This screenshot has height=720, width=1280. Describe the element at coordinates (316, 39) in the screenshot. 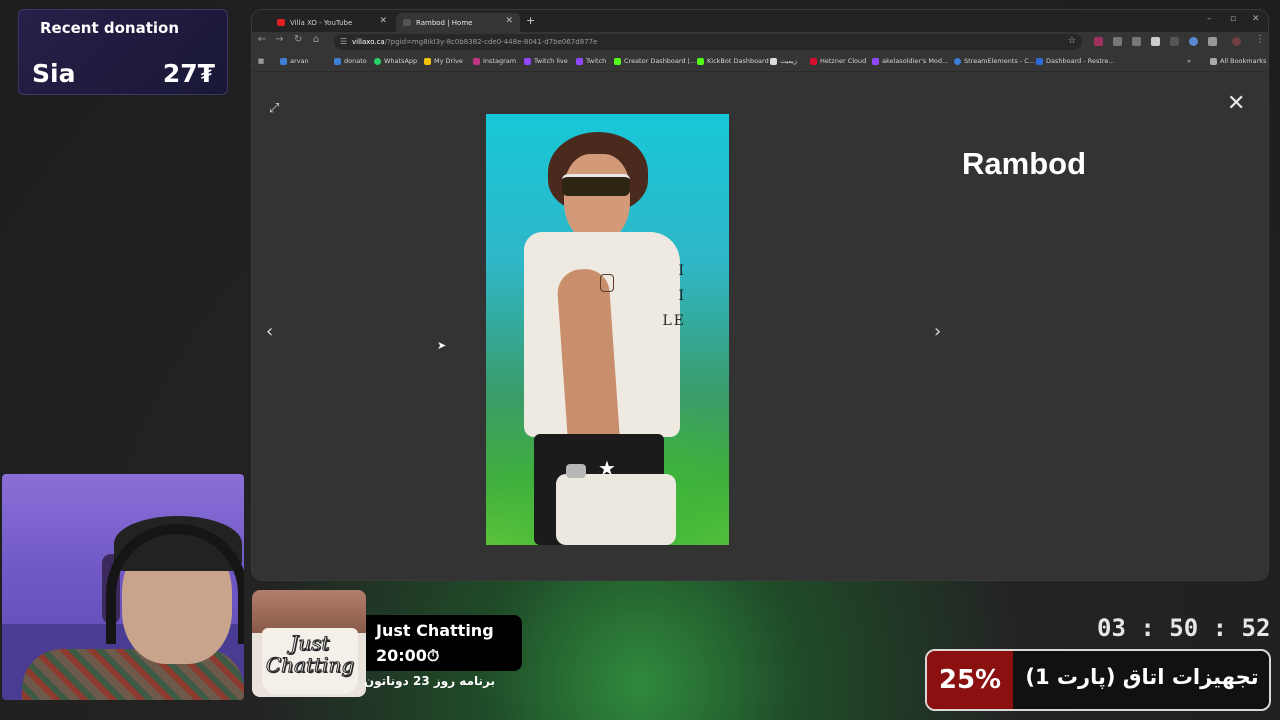

I see `home-icon: ⌂` at that location.